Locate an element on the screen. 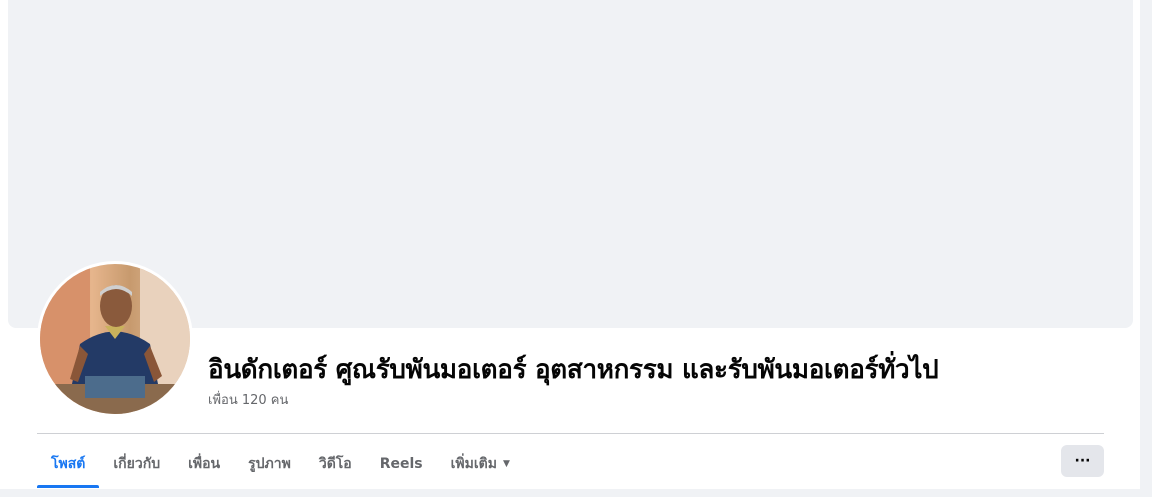  tab-label: เพิ่มเติม is located at coordinates (473, 464).